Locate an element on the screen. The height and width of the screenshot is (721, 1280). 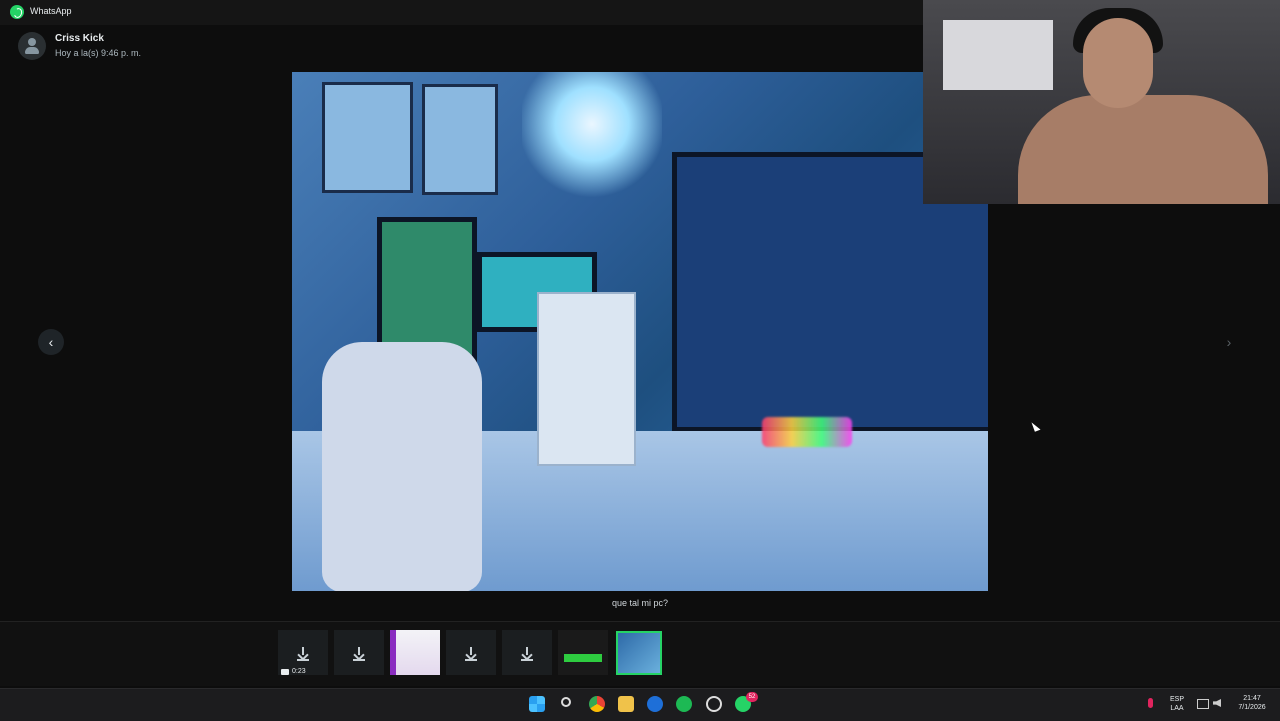
video-camera-icon is located at coordinates (285, 671).